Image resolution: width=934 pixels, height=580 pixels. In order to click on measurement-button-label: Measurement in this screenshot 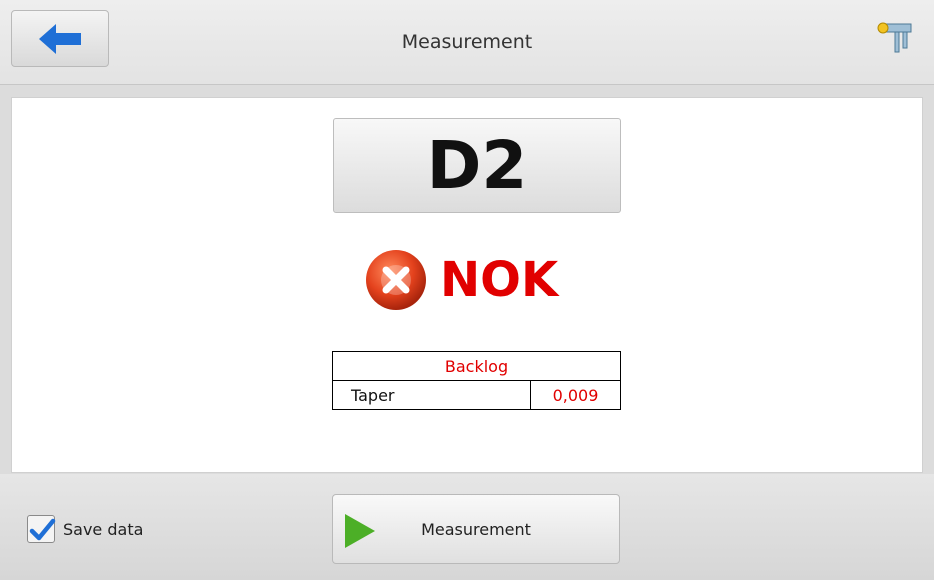, I will do `click(476, 529)`.